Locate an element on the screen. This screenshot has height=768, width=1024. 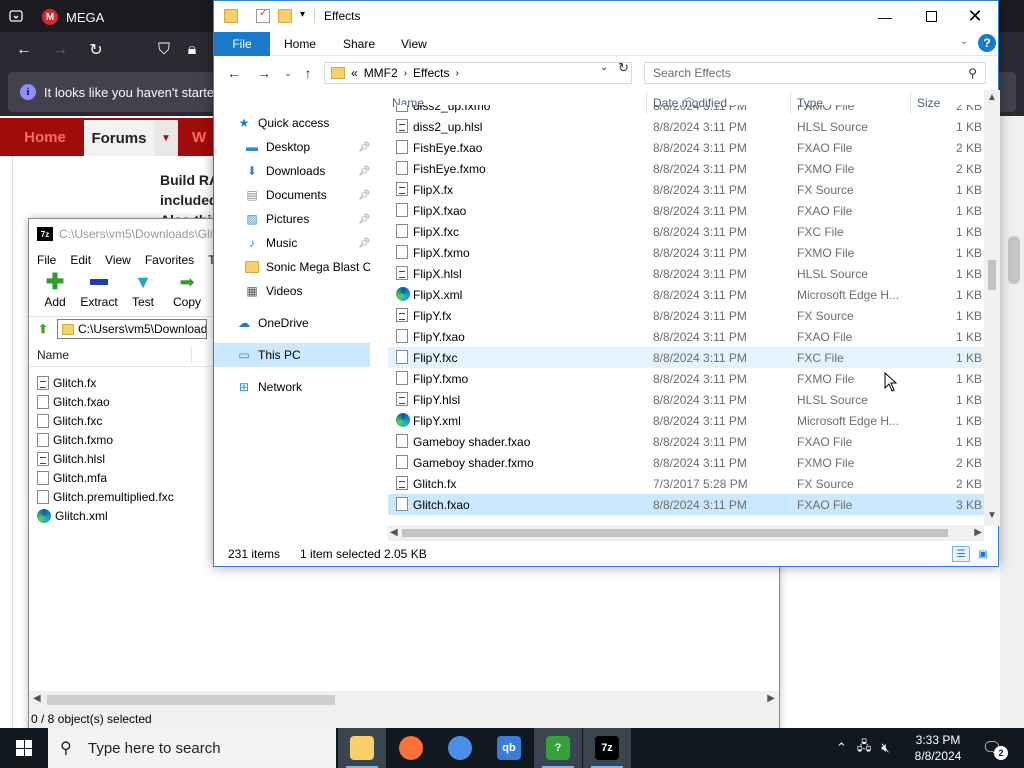
table-row: FlipY.fxao 8/8/2024 3:11 PM FXAO File 1 KB is located at coordinates (686, 336).